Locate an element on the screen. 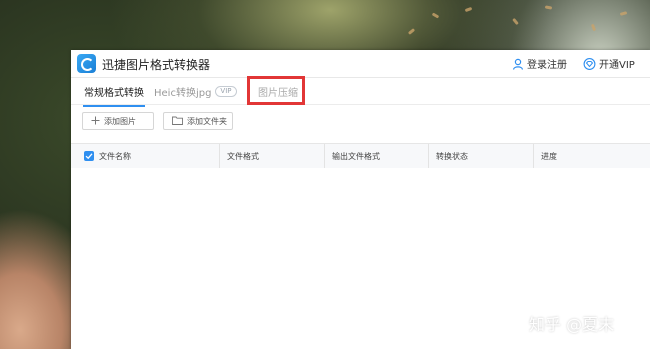 Image resolution: width=650 pixels, height=349 pixels. add-folder-button: 添加文件夹 is located at coordinates (198, 121).